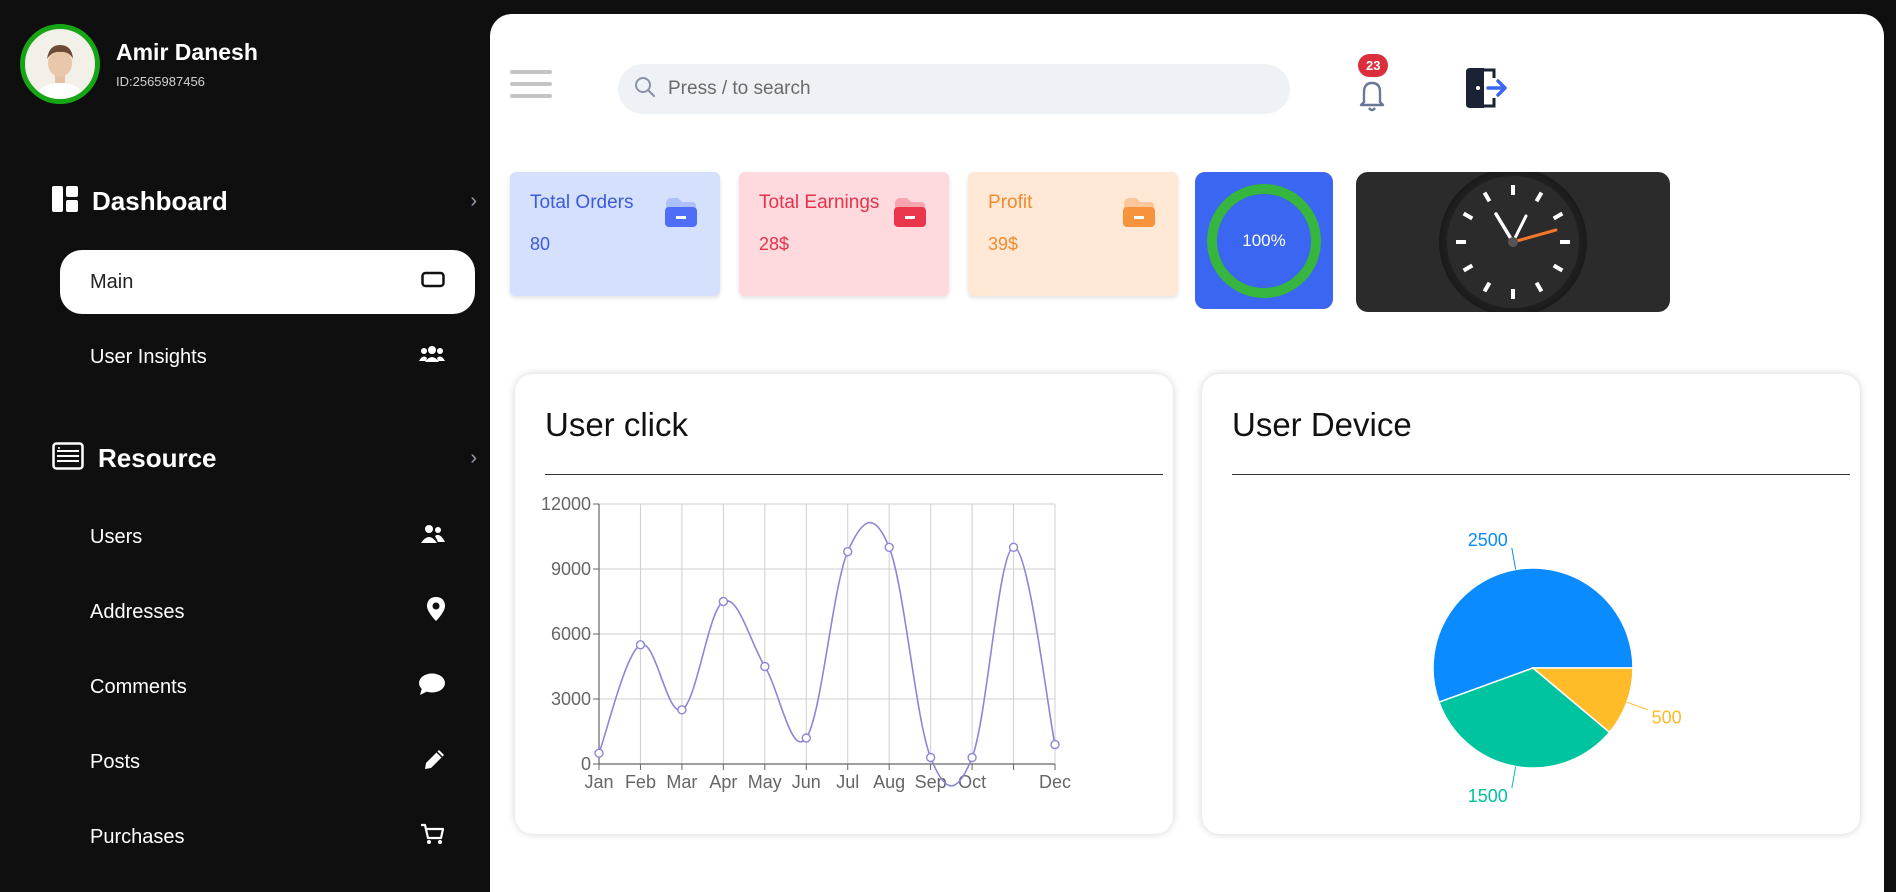 The width and height of the screenshot is (1896, 892). Describe the element at coordinates (433, 537) in the screenshot. I see `users-icon` at that location.